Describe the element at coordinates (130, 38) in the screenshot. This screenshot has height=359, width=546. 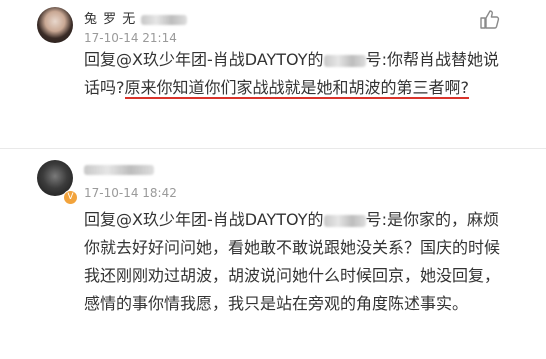
I see `timestamp: 17-10-14 21:14` at that location.